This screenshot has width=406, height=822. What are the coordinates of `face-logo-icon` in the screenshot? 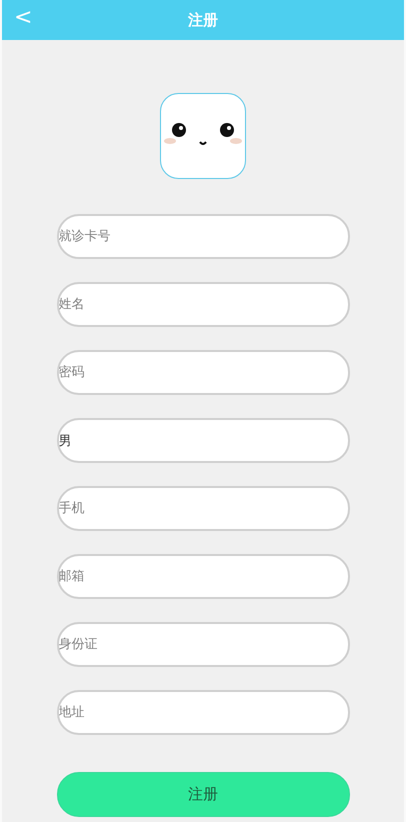 It's located at (203, 136).